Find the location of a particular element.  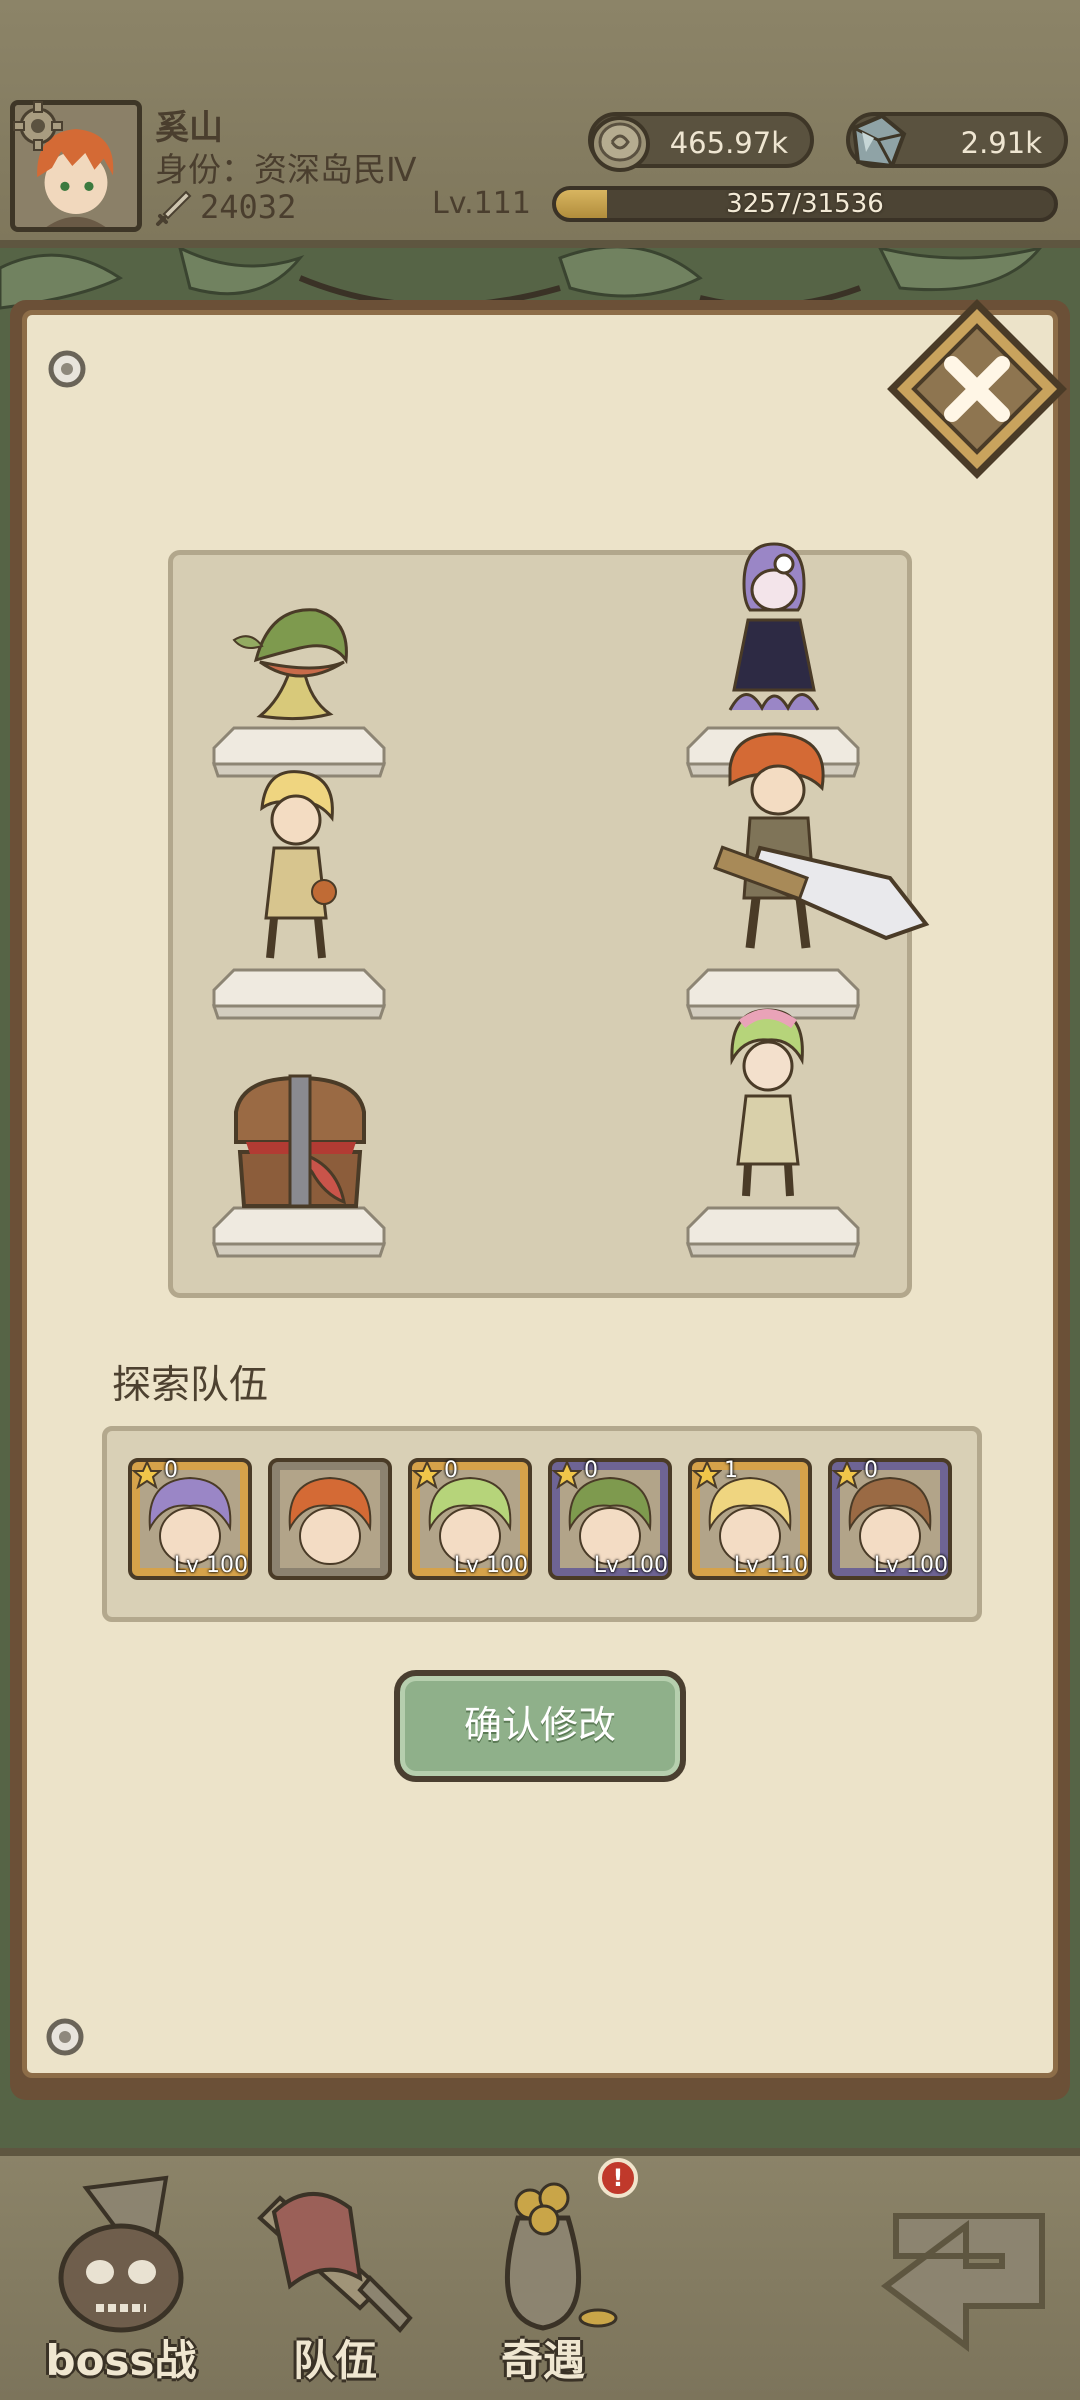

team-member-card is located at coordinates (330, 1519).